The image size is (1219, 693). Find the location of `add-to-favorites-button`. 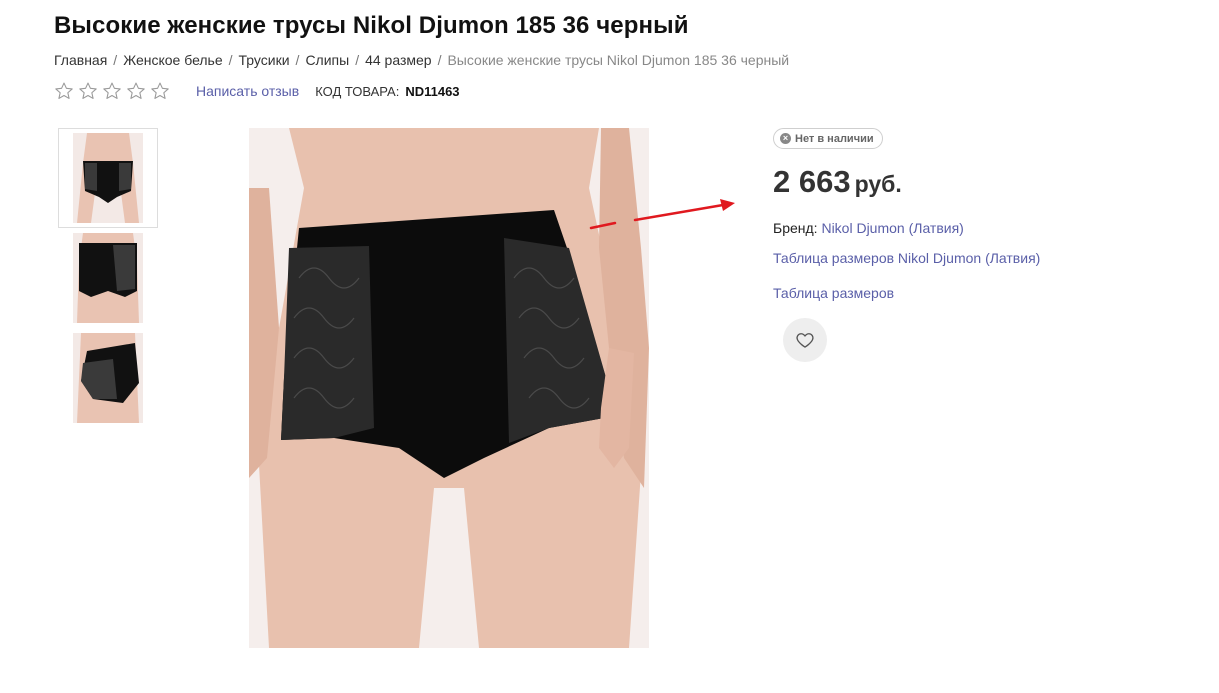

add-to-favorites-button is located at coordinates (805, 340).